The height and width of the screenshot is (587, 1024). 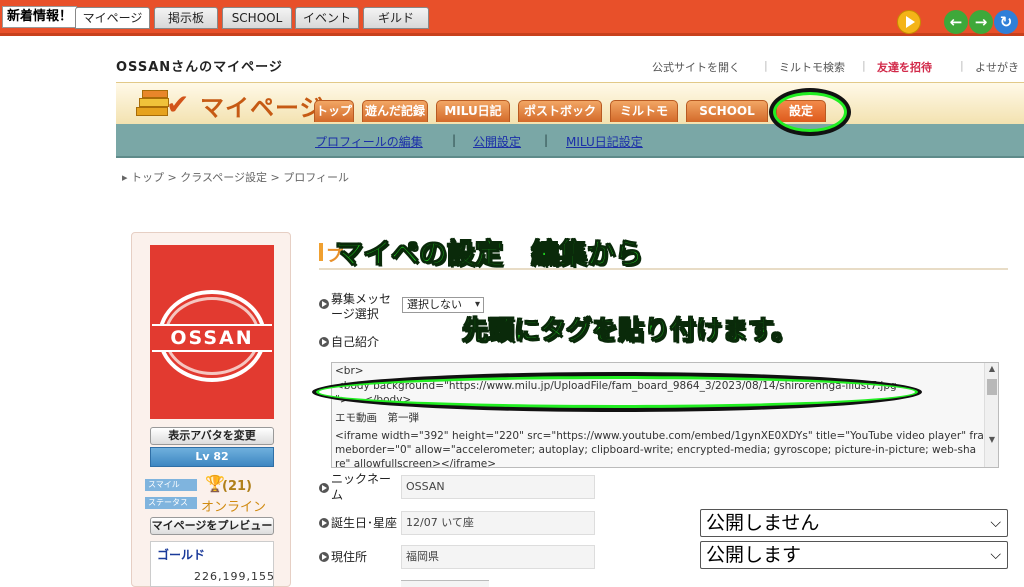 What do you see at coordinates (334, 111) in the screenshot?
I see `nav-tab-top: トップ` at bounding box center [334, 111].